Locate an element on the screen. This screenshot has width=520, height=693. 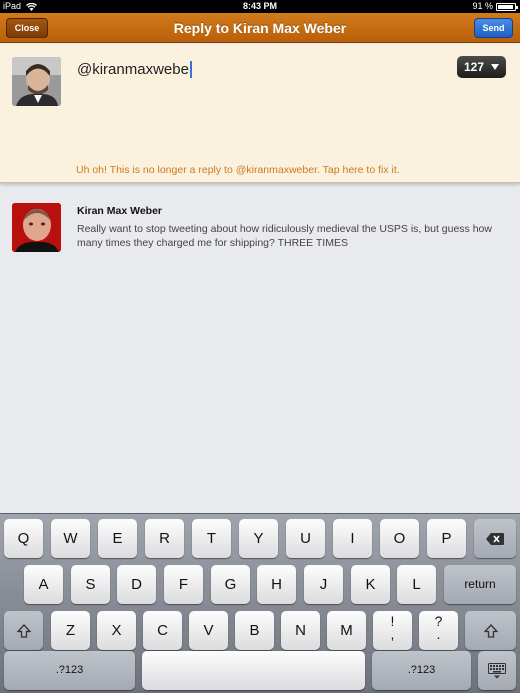
nav-bar: Reply to Kiran Max Weber Close Send is located at coordinates (260, 28).